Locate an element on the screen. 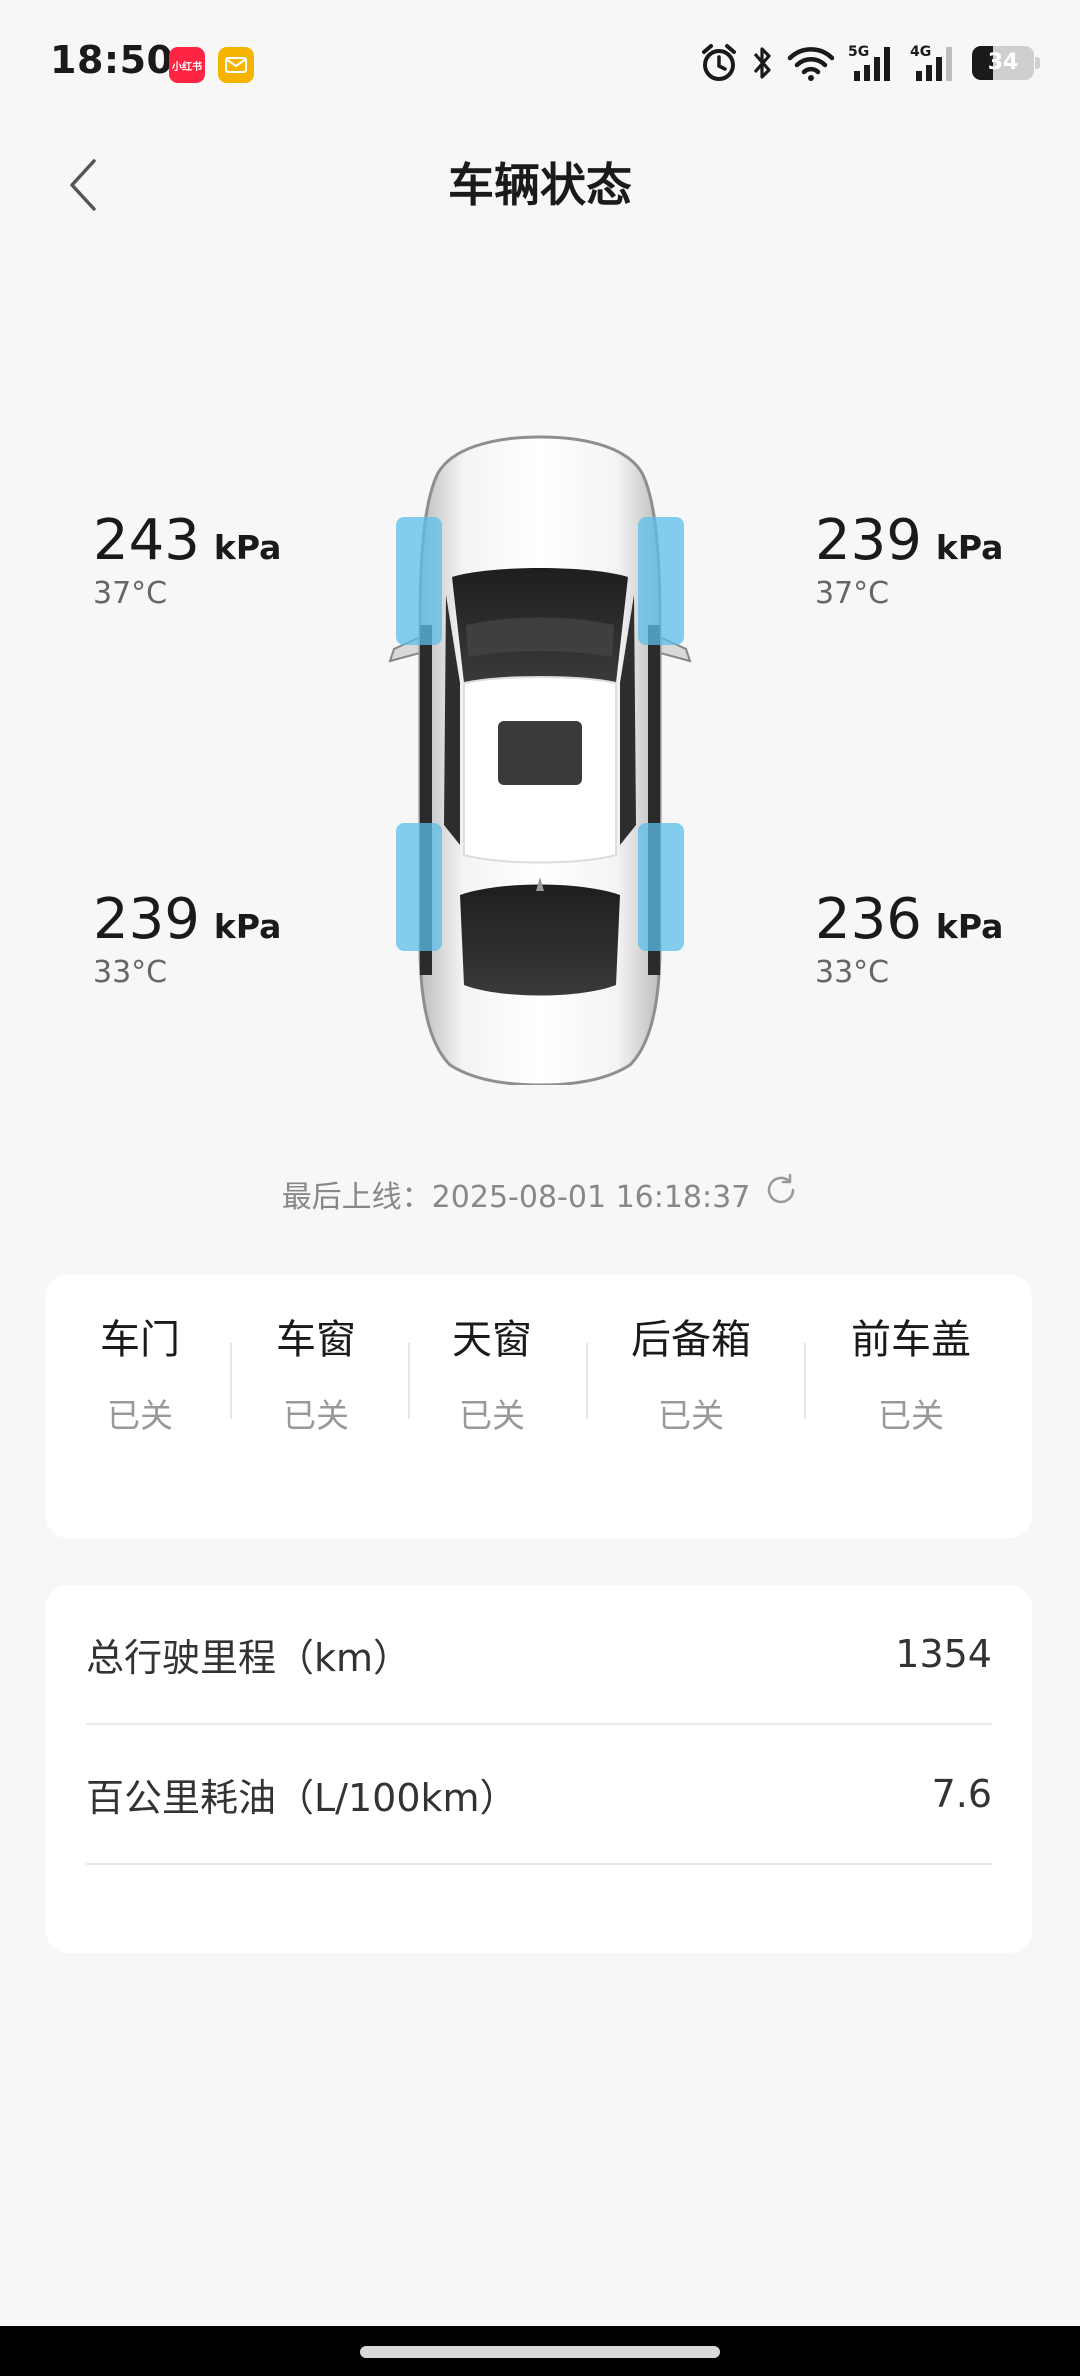 This screenshot has height=2376, width=1080. last-online: 最后上线：2025-08-01 16:18:37 is located at coordinates (540, 1194).